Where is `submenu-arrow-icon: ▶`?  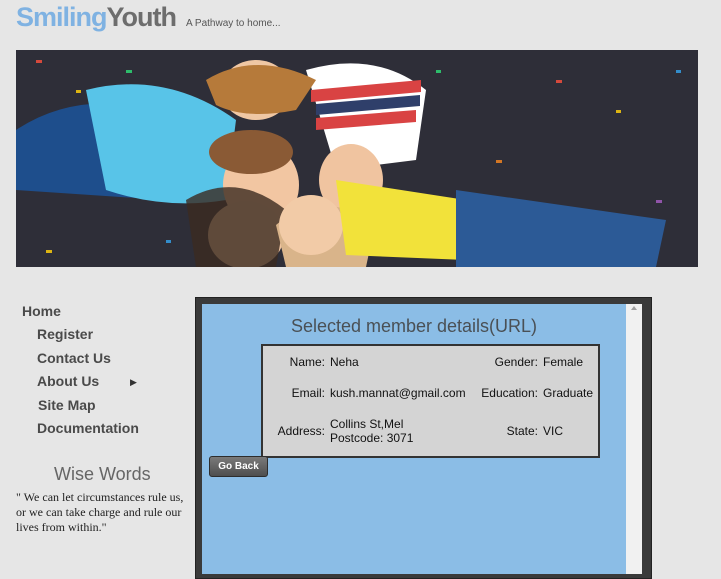
submenu-arrow-icon: ▶ is located at coordinates (133, 382).